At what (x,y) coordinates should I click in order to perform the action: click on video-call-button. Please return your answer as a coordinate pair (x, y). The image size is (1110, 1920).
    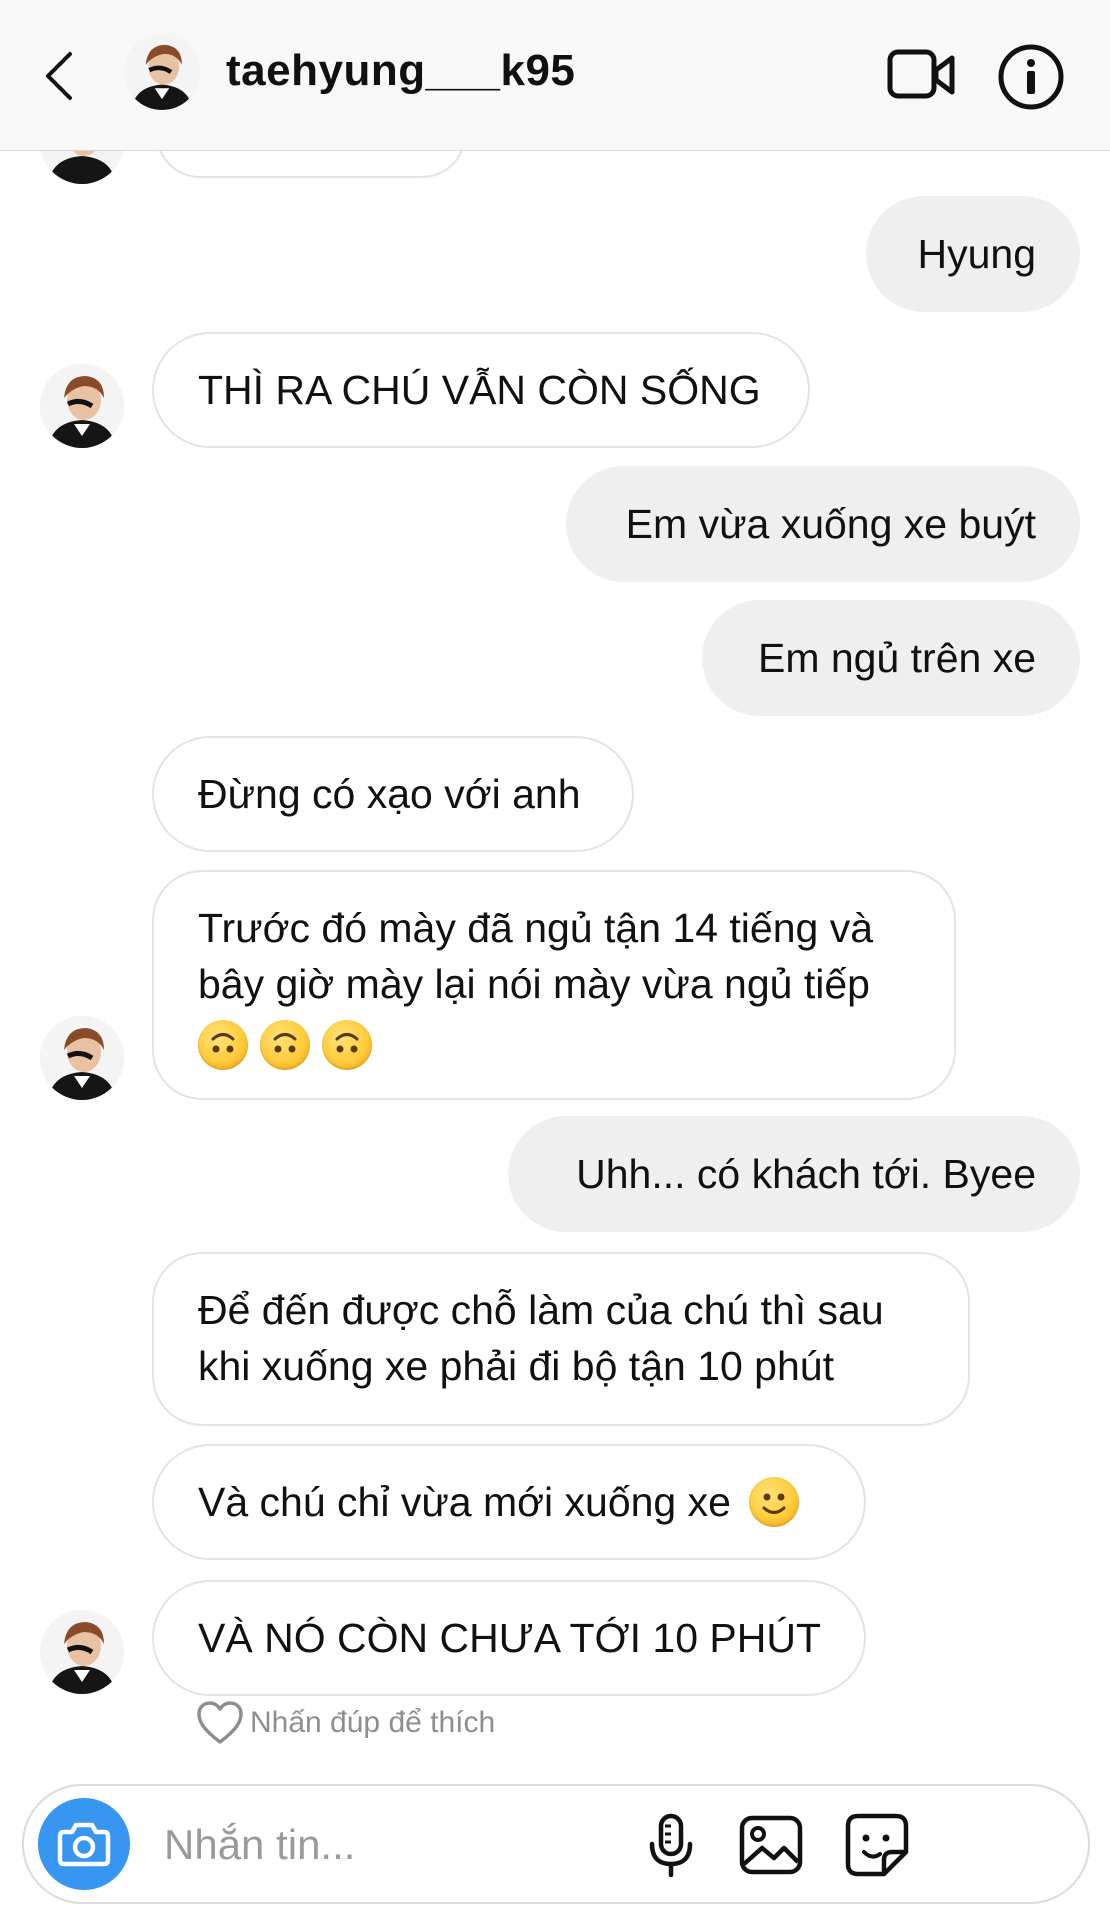
    Looking at the image, I should click on (922, 75).